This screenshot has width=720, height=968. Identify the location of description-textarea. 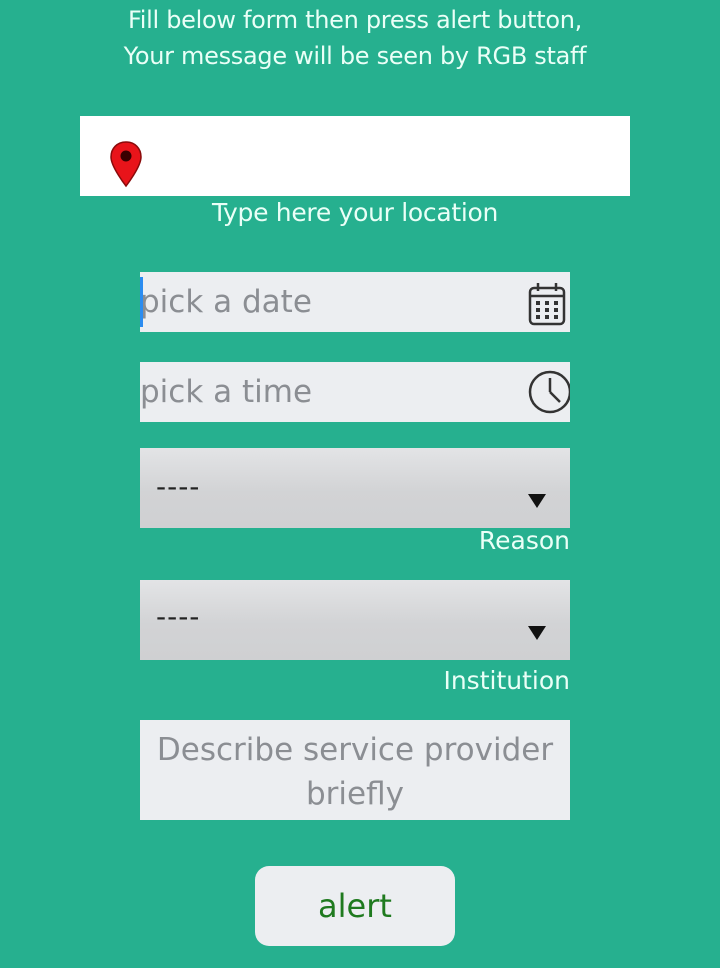
(355, 770).